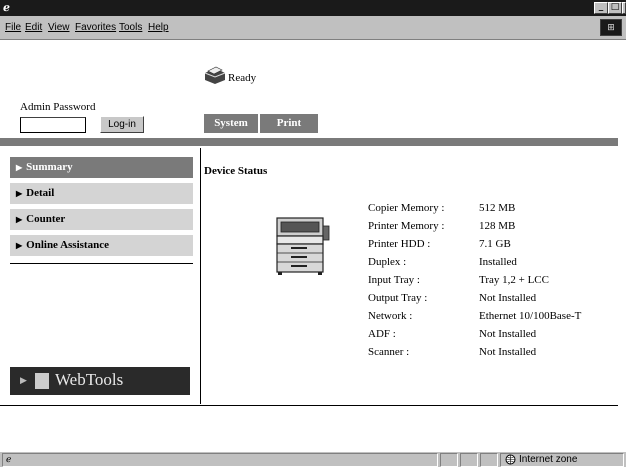 This screenshot has width=626, height=467. I want to click on printer-status-icon, so click(215, 75).